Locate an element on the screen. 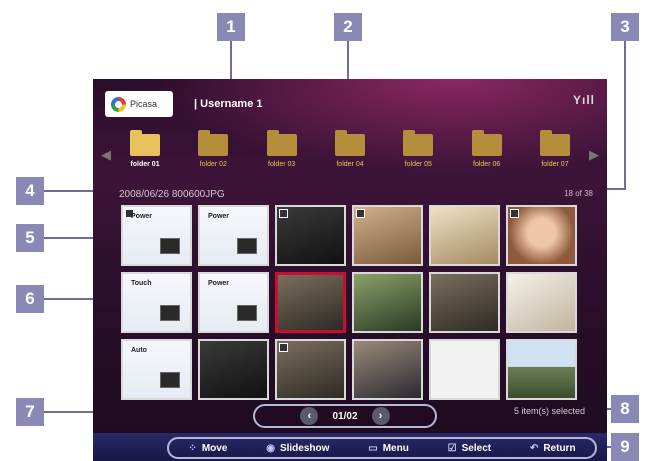  folder-item: folder 01 is located at coordinates (145, 154).